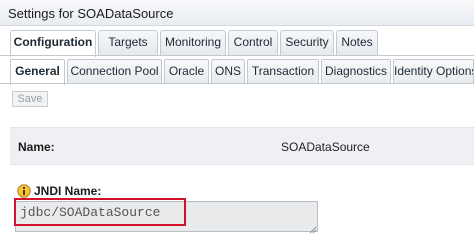 The image size is (474, 248). I want to click on resize-grip-icon, so click(313, 228).